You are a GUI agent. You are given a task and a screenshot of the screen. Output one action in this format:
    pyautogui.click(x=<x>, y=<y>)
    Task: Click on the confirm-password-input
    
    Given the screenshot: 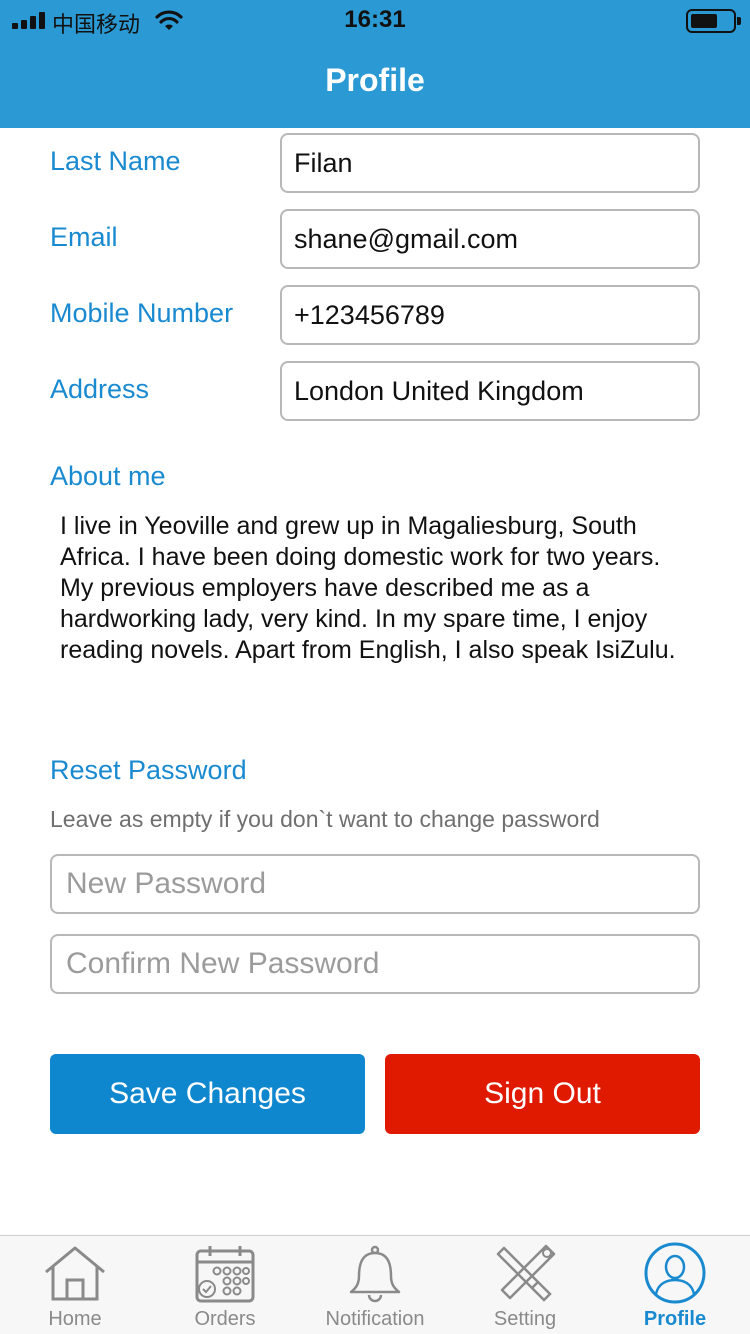 What is the action you would take?
    pyautogui.click(x=375, y=964)
    